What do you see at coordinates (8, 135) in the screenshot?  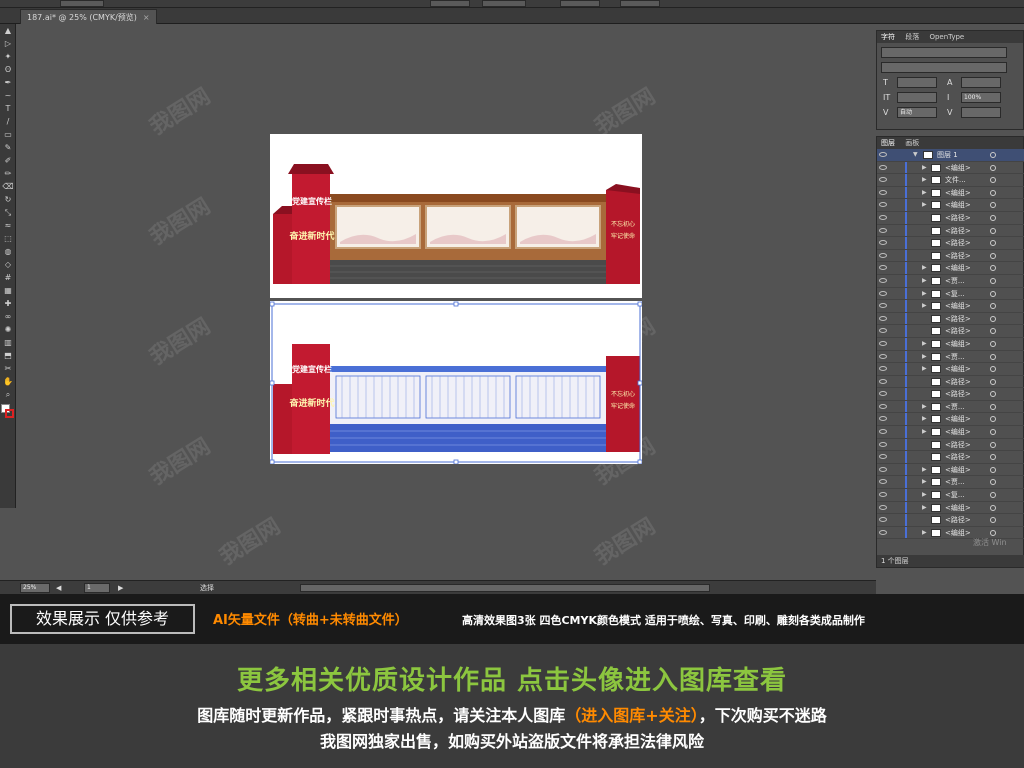 I see `rectangle-icon: ▭` at bounding box center [8, 135].